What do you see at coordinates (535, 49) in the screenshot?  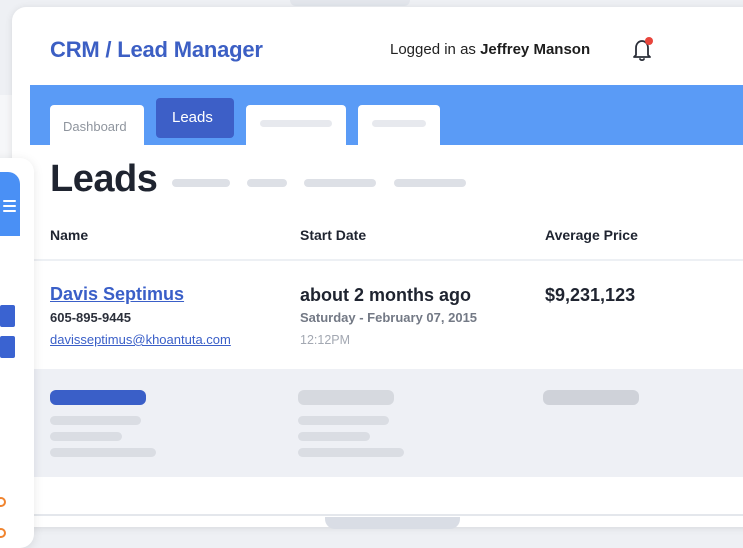 I see `user-name: Jeffrey Manson` at bounding box center [535, 49].